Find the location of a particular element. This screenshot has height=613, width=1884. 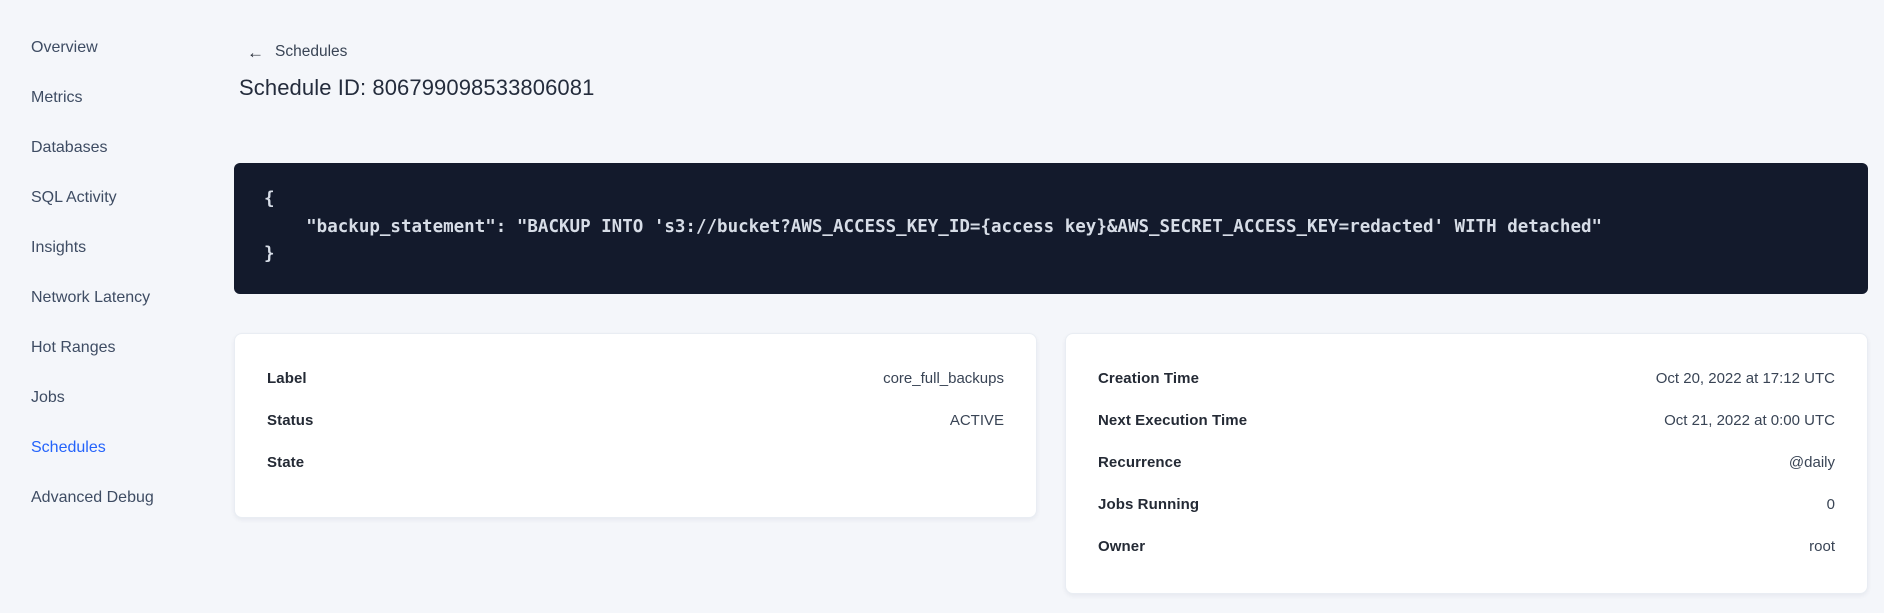

detail-row-value: root is located at coordinates (1822, 546).